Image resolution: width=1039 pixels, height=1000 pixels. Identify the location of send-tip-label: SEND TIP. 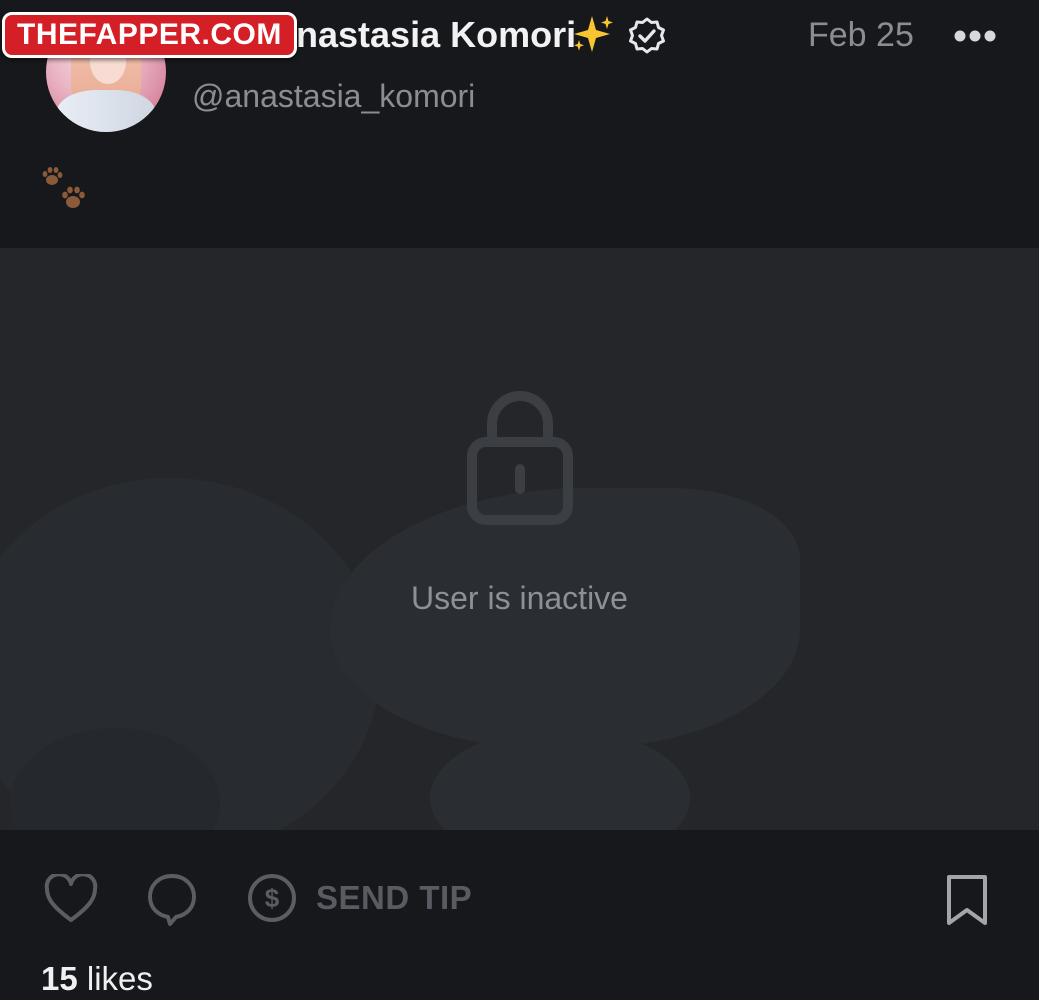
(394, 897).